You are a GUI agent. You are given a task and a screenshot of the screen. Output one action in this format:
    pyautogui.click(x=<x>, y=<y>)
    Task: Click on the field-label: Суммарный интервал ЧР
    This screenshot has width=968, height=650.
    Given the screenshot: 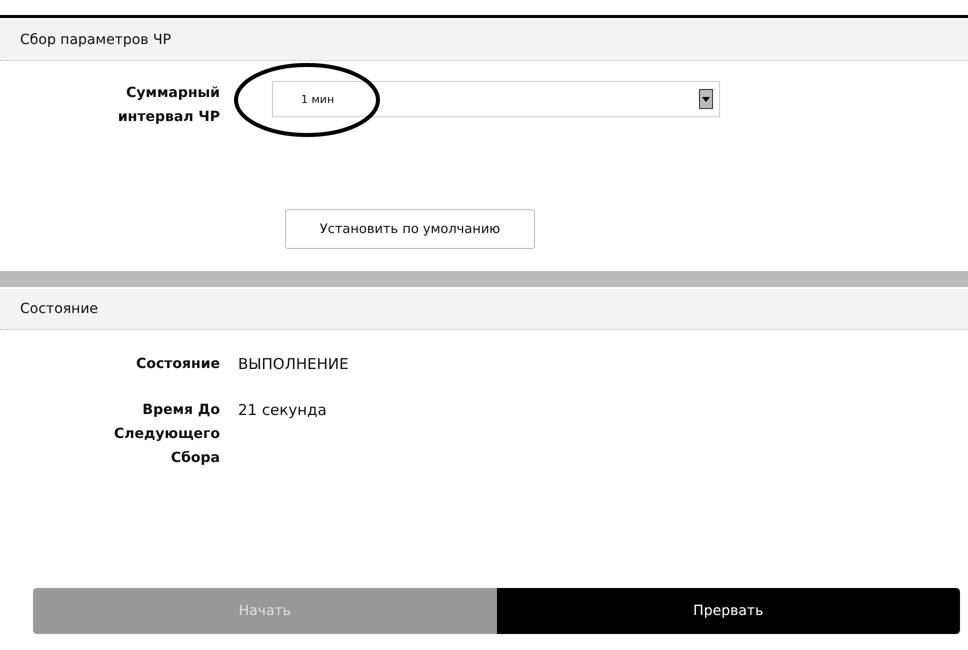 What is the action you would take?
    pyautogui.click(x=168, y=105)
    